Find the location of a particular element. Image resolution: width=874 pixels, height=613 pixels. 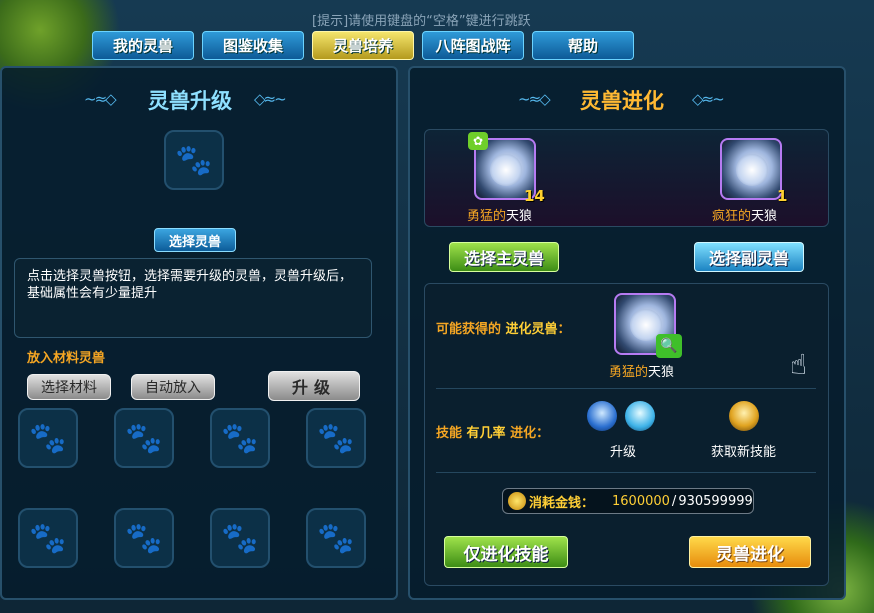

gold-owned: 930599999 is located at coordinates (715, 501).